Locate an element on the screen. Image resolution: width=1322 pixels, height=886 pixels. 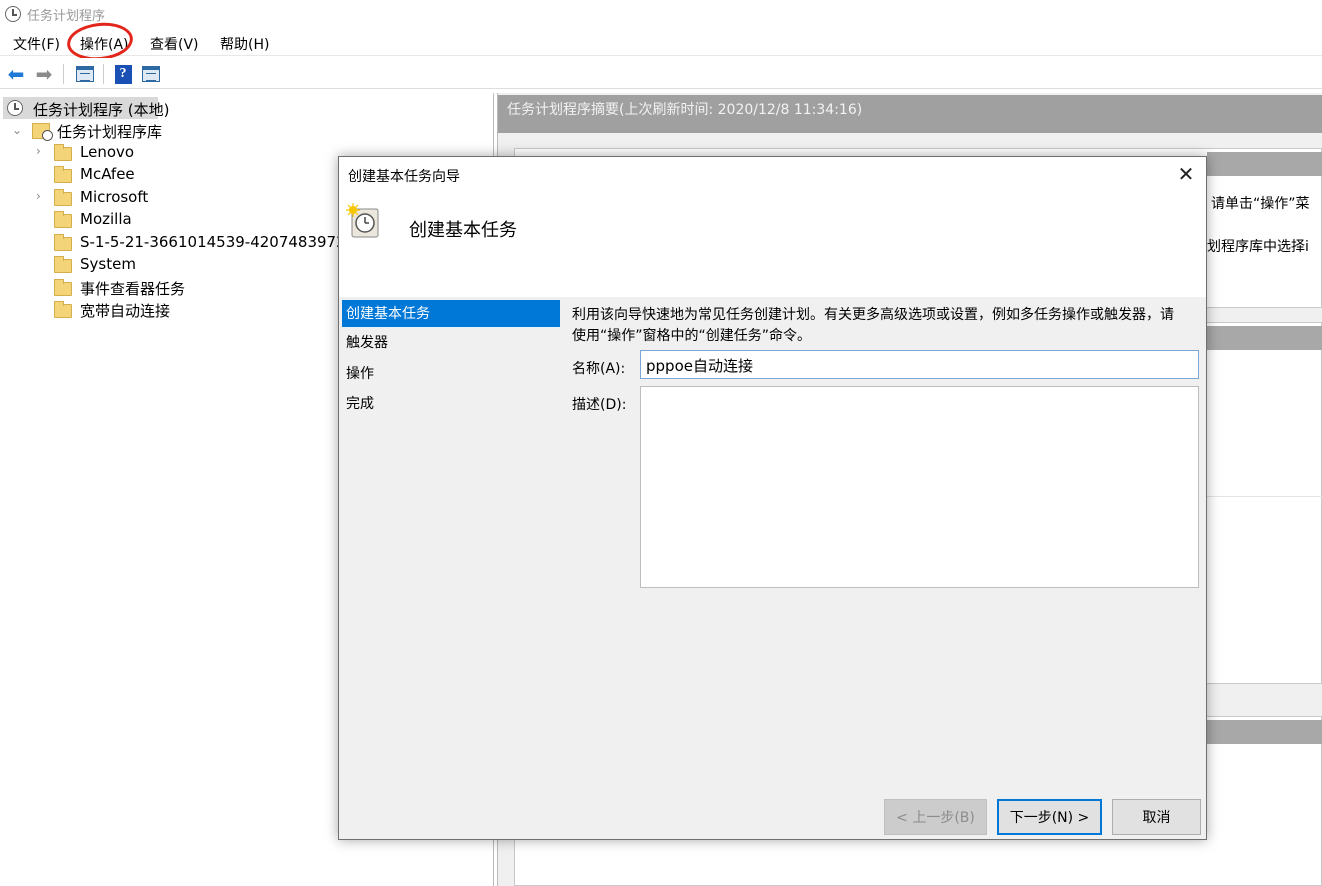
tree-item-microsoft: › Microsoft is located at coordinates (100, 199).